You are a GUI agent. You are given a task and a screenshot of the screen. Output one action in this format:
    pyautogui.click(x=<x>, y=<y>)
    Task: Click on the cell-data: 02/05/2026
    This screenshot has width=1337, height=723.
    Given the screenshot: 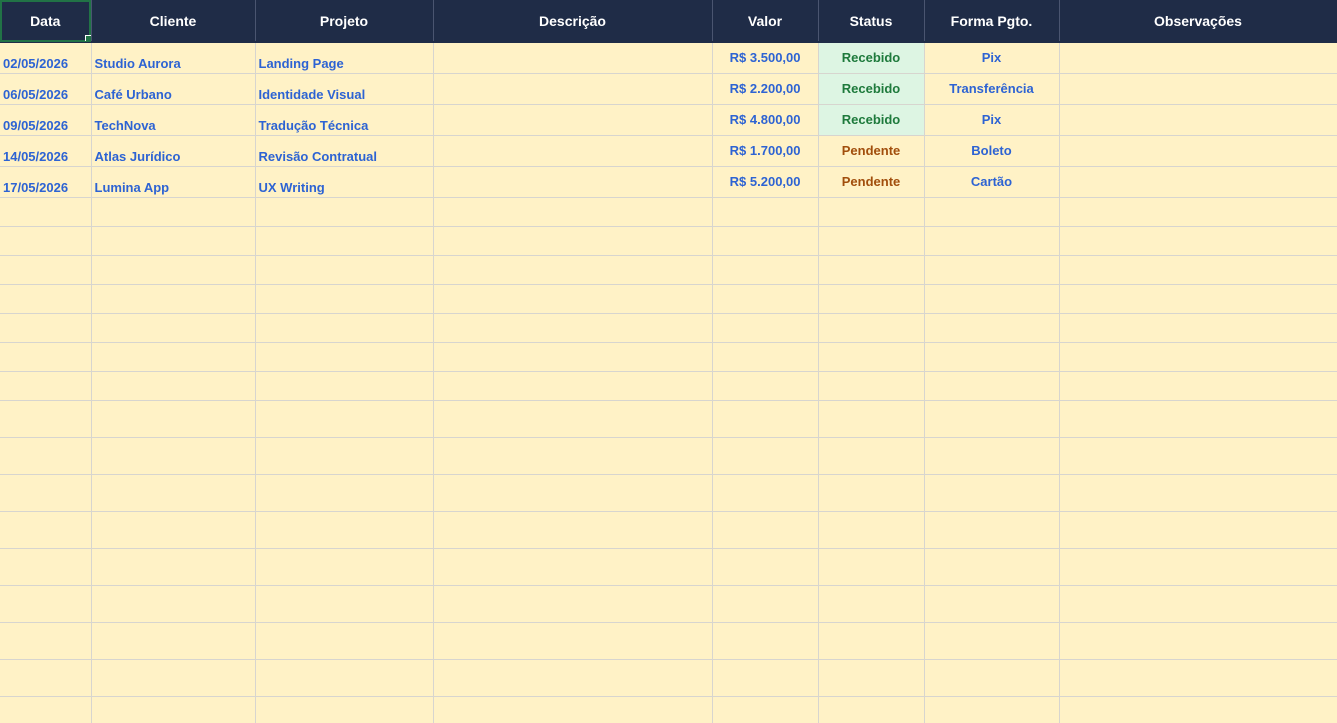 What is the action you would take?
    pyautogui.click(x=46, y=58)
    